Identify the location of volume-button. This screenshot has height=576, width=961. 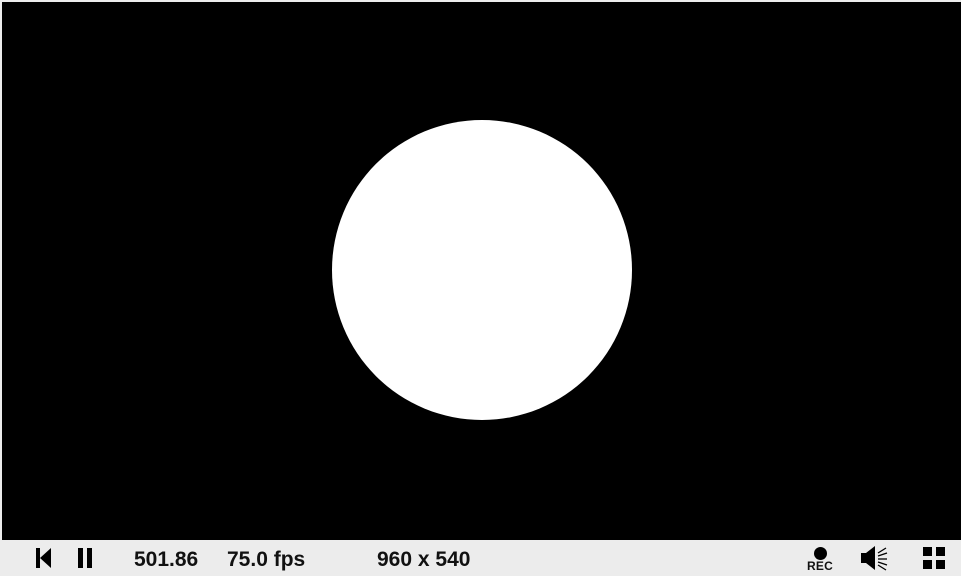
(874, 558).